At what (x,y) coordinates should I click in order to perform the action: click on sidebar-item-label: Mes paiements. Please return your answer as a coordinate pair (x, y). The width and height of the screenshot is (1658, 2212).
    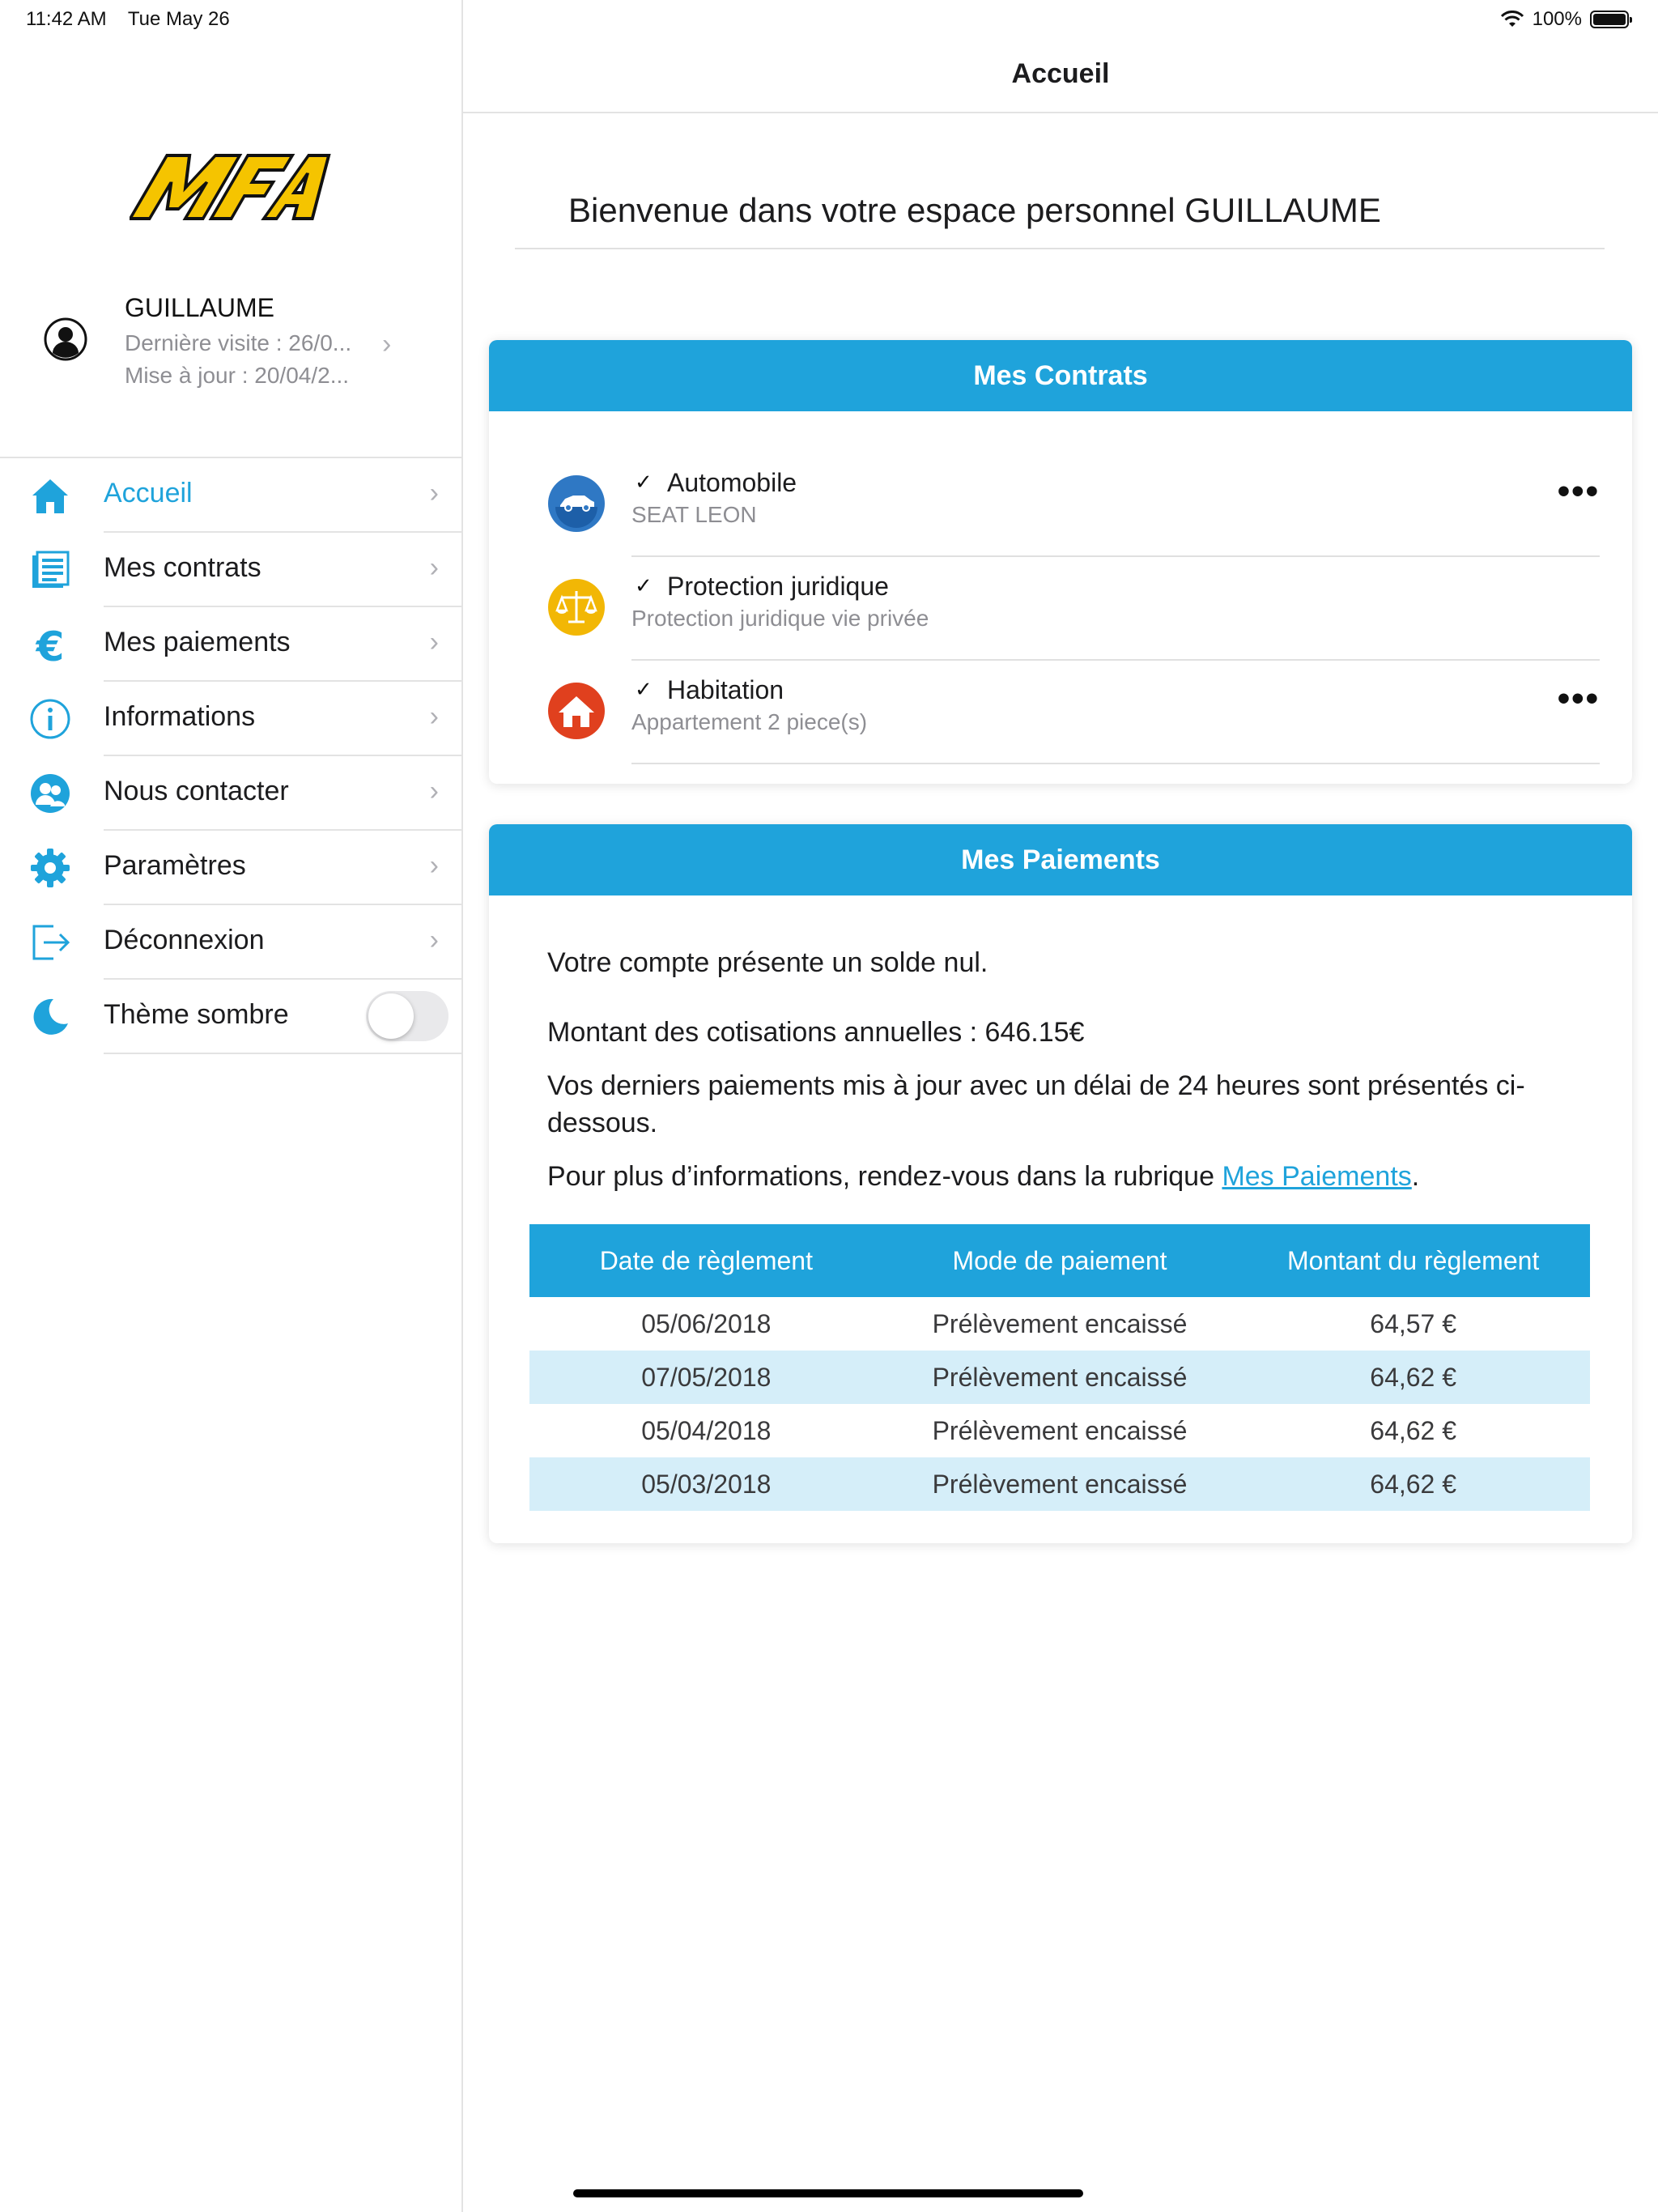
    Looking at the image, I should click on (197, 642).